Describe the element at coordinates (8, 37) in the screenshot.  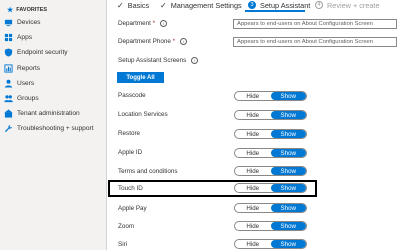
I see `apps-icon` at that location.